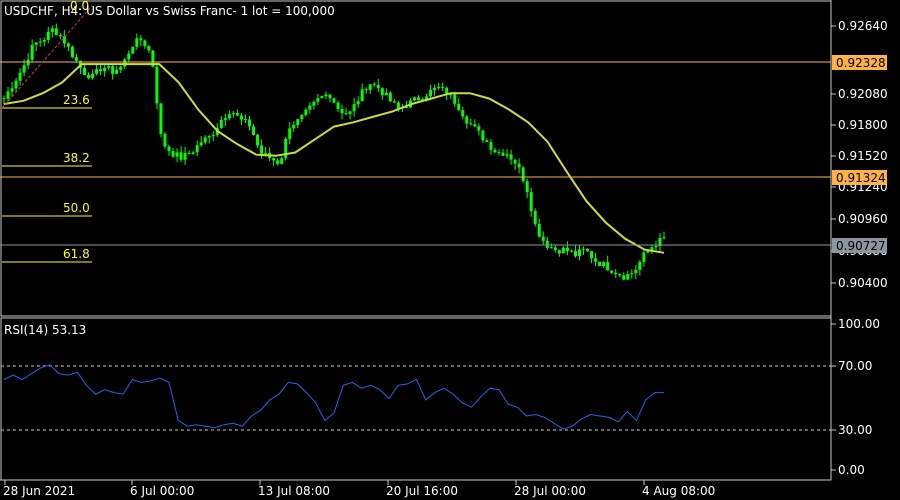 This screenshot has width=900, height=500. I want to click on time-tick-6: 4 Aug 08:00, so click(678, 491).